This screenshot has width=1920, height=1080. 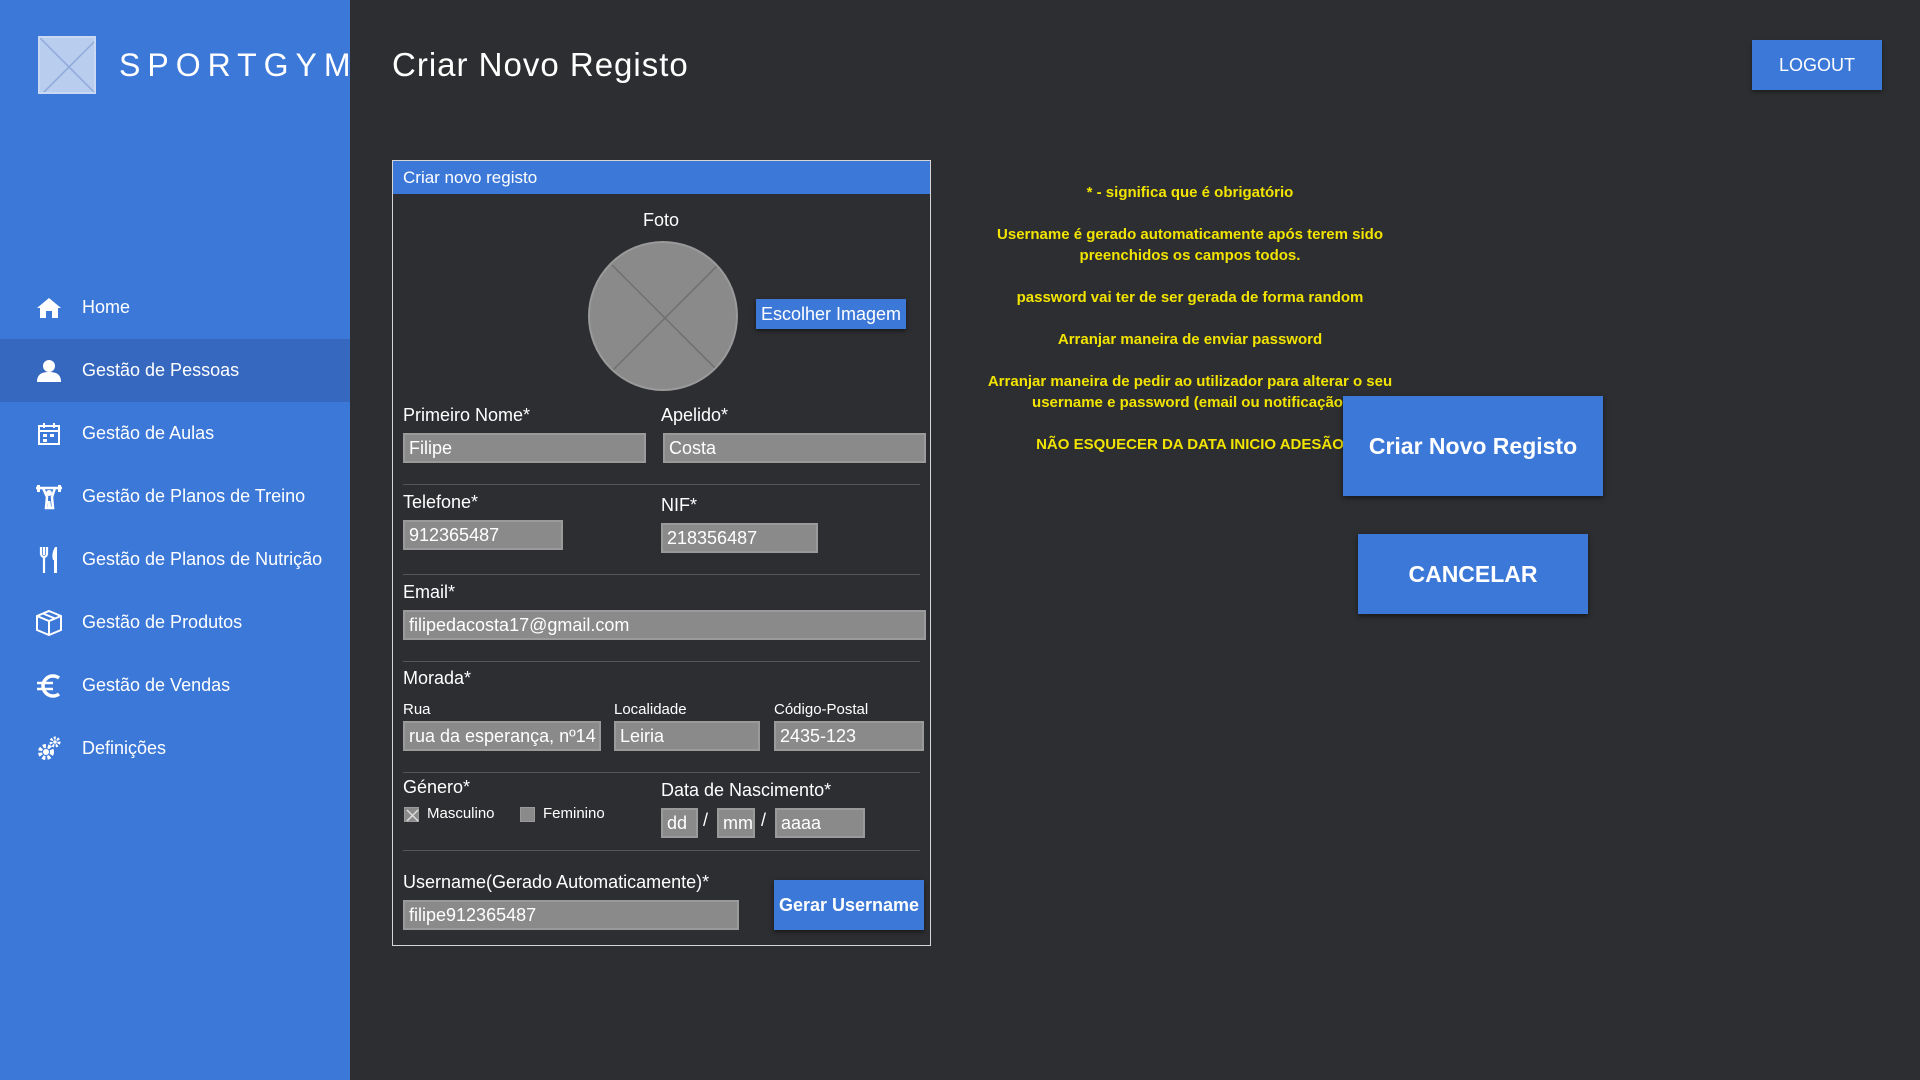 I want to click on locality-label: Localidade, so click(x=650, y=709).